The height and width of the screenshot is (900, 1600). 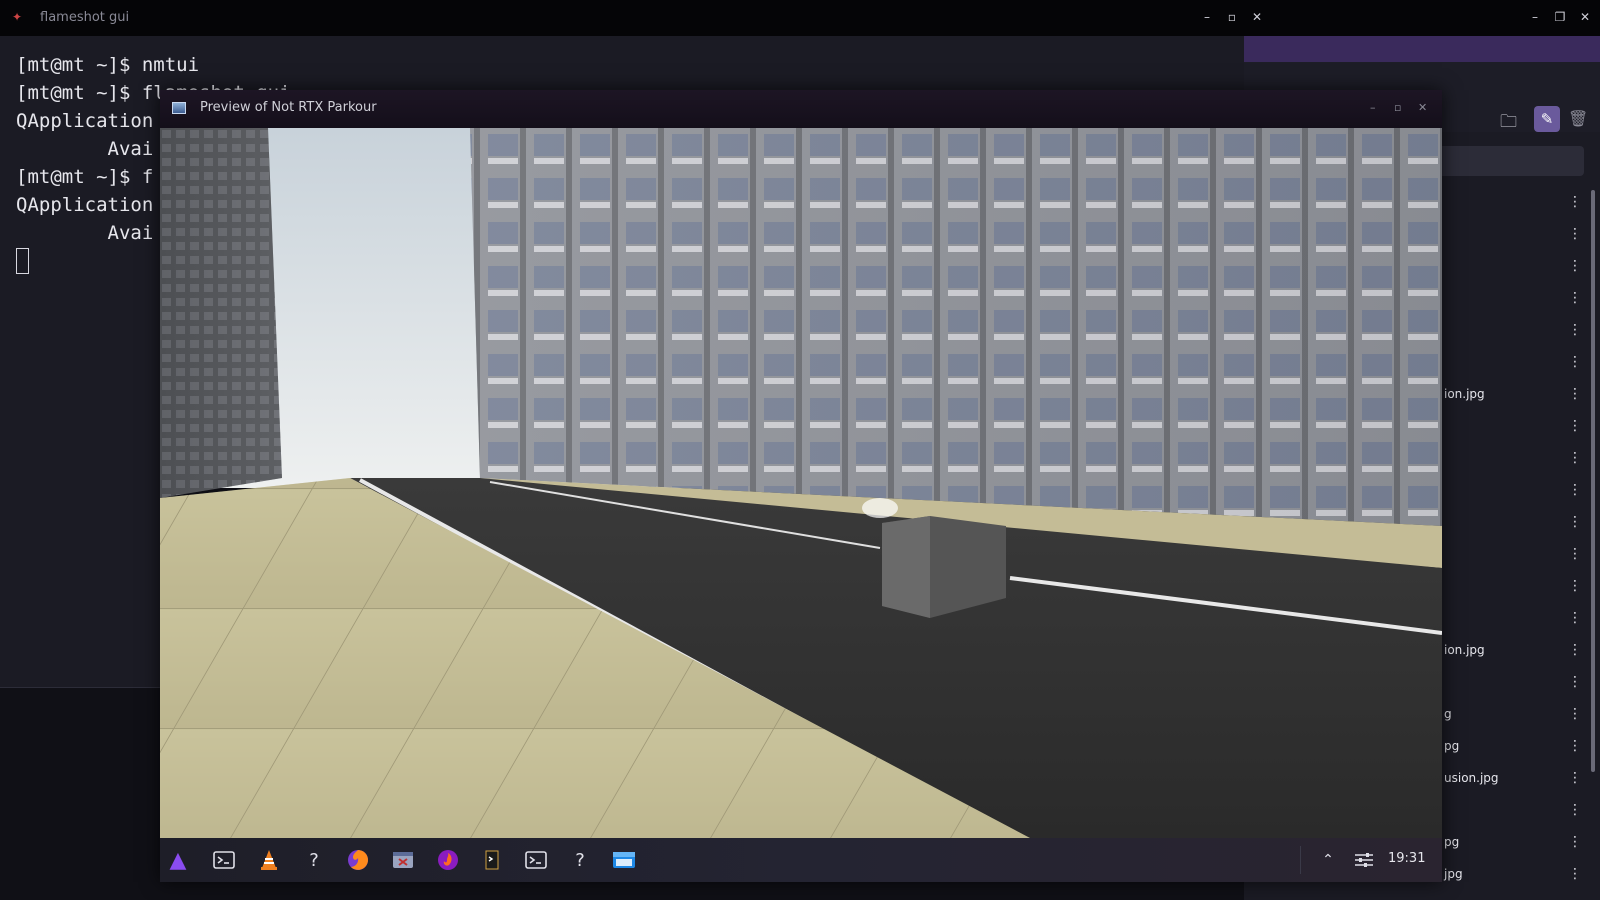 I want to click on taskbar-separator, so click(x=1300, y=860).